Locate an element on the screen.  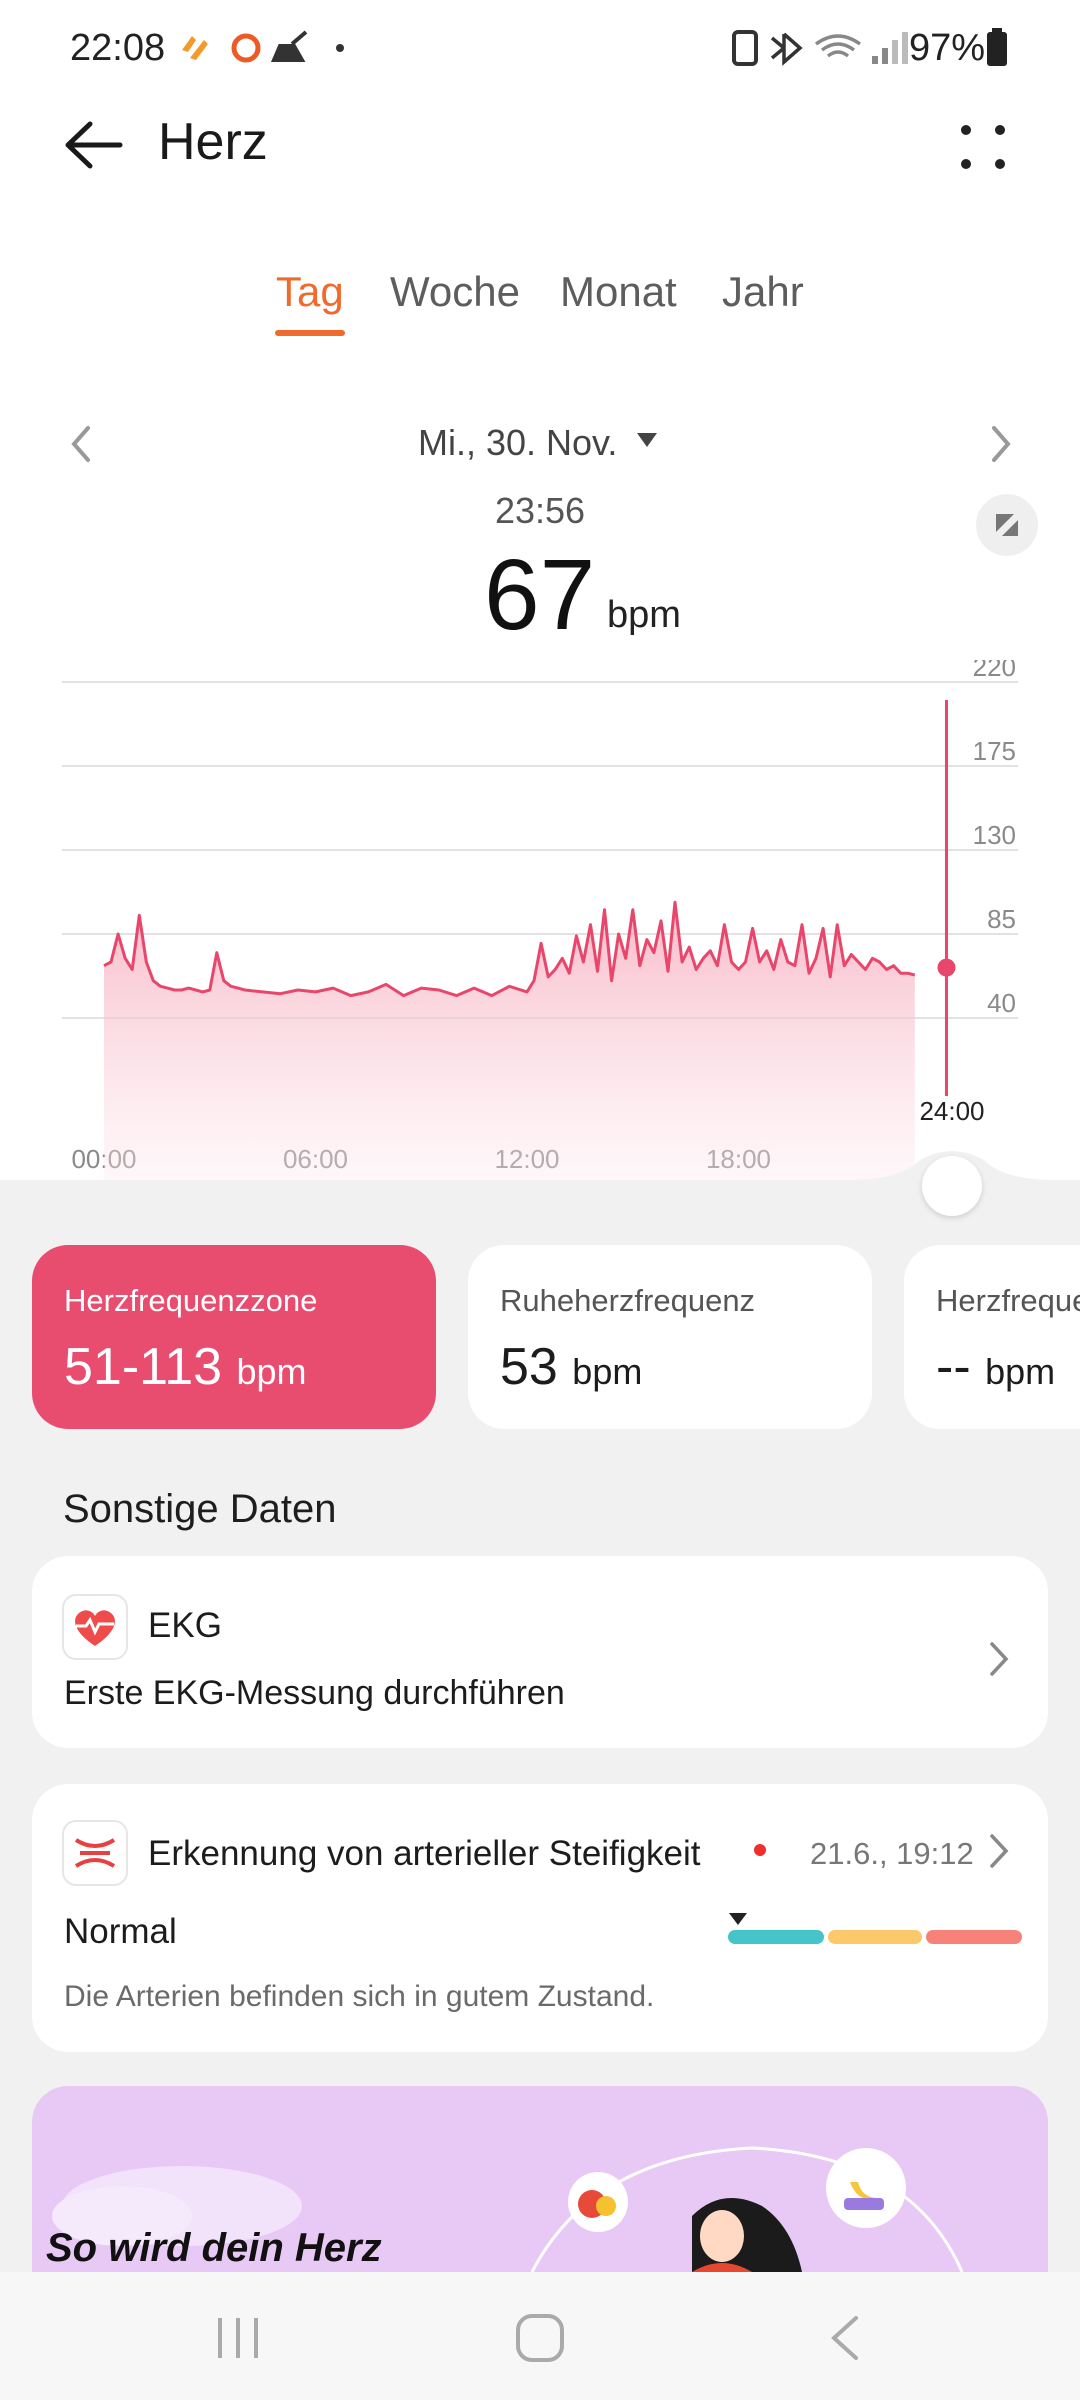
y-tick-label: 40 is located at coordinates (1001, 1003).